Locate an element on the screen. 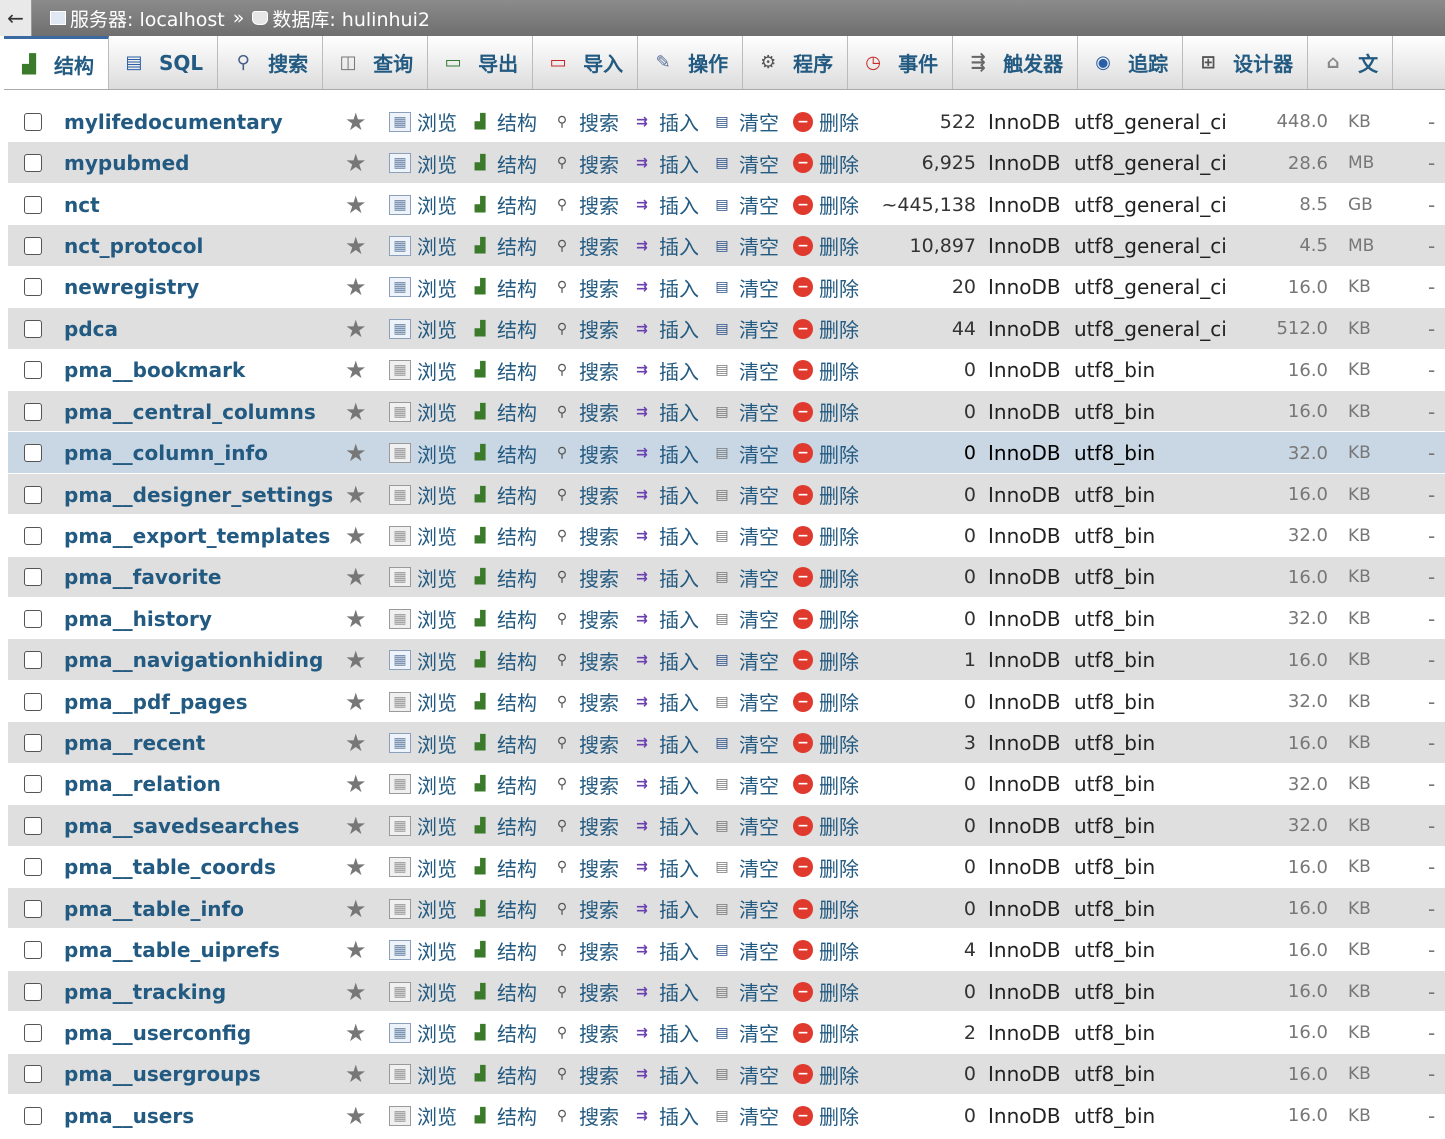  table-name-link: pma__designer_settings is located at coordinates (198, 495).